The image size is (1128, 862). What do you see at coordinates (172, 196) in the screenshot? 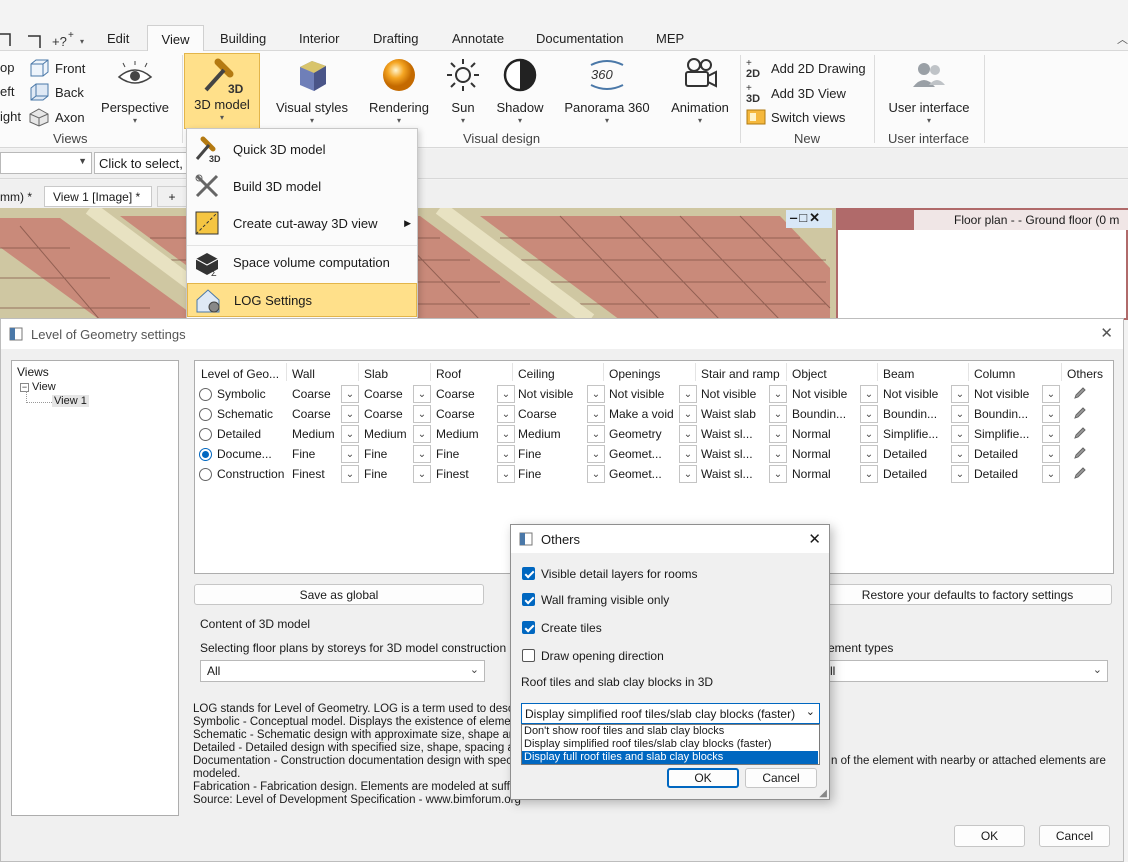
I see `add-view-tab-button: +` at bounding box center [172, 196].